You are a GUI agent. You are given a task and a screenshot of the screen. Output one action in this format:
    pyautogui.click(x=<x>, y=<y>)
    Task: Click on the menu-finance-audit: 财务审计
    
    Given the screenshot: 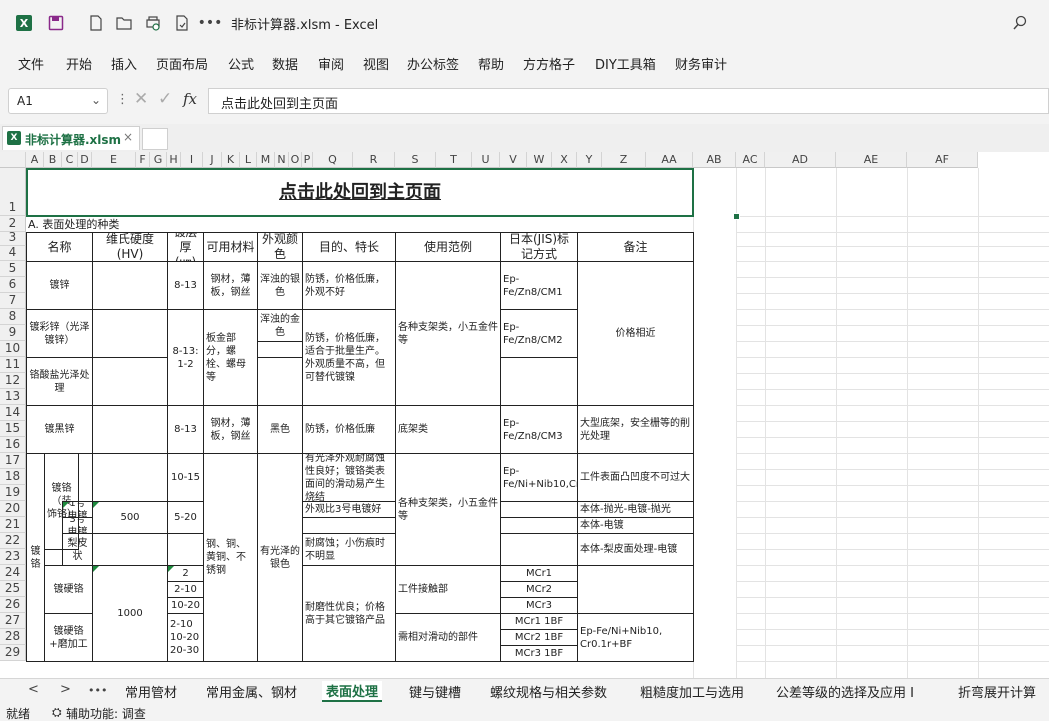 What is the action you would take?
    pyautogui.click(x=701, y=63)
    